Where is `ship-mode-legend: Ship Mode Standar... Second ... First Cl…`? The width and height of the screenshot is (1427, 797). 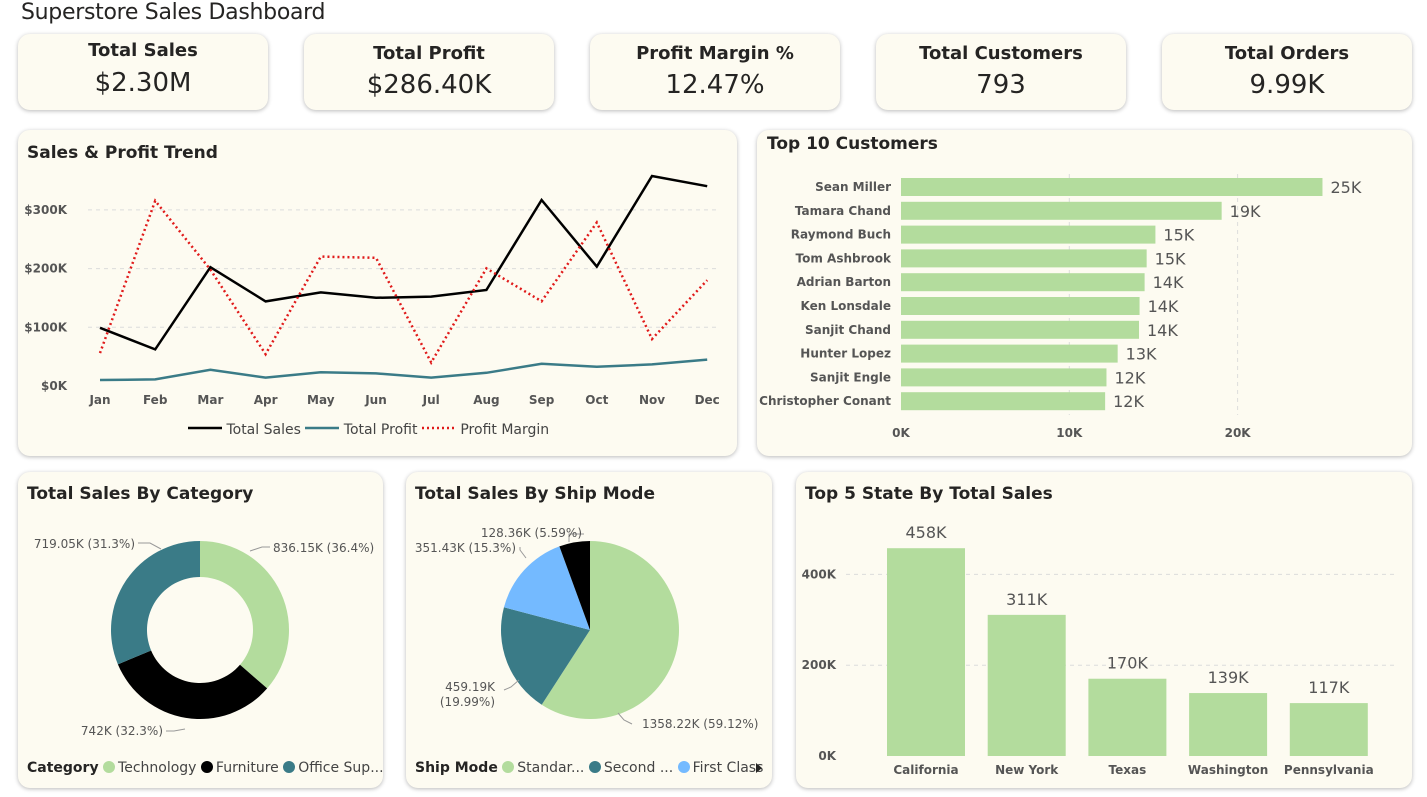 ship-mode-legend: Ship Mode Standar... Second ... First Cl… is located at coordinates (589, 768).